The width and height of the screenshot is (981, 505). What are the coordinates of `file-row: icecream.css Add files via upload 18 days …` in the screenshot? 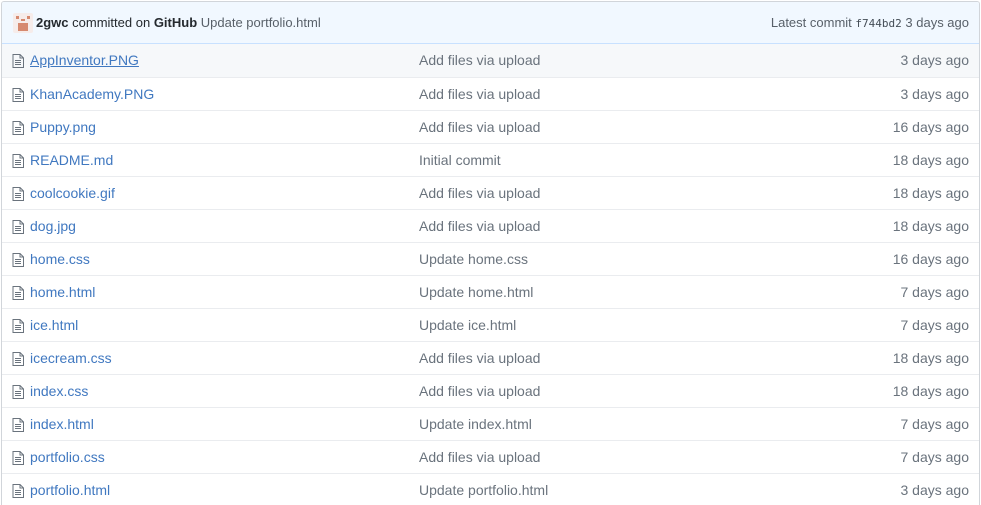 It's located at (490, 357).